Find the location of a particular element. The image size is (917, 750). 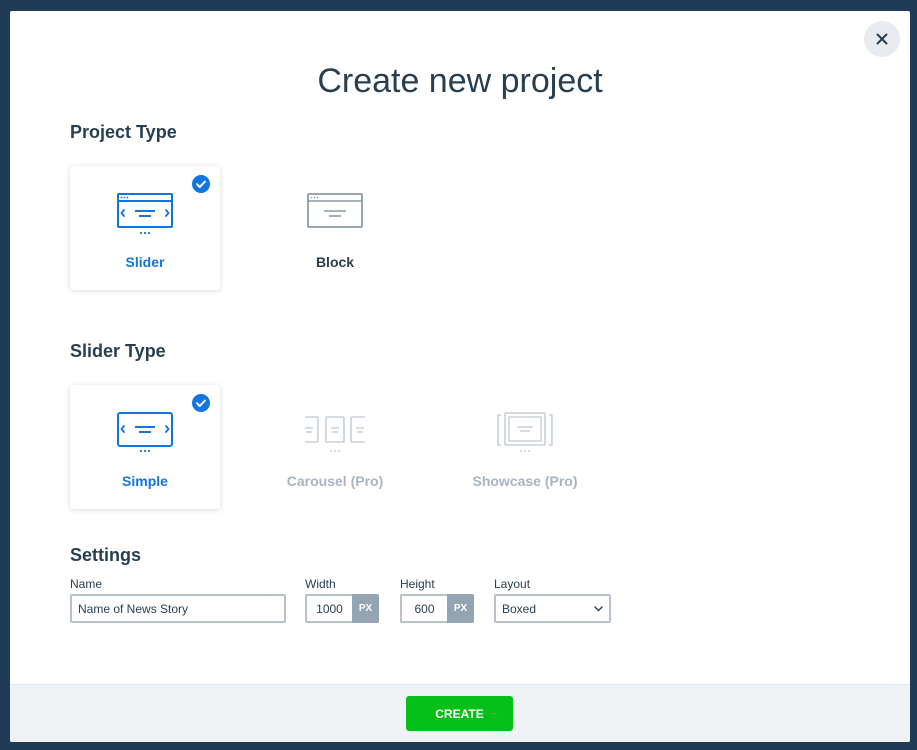

slider-type-heading: Slider Type is located at coordinates (118, 351).